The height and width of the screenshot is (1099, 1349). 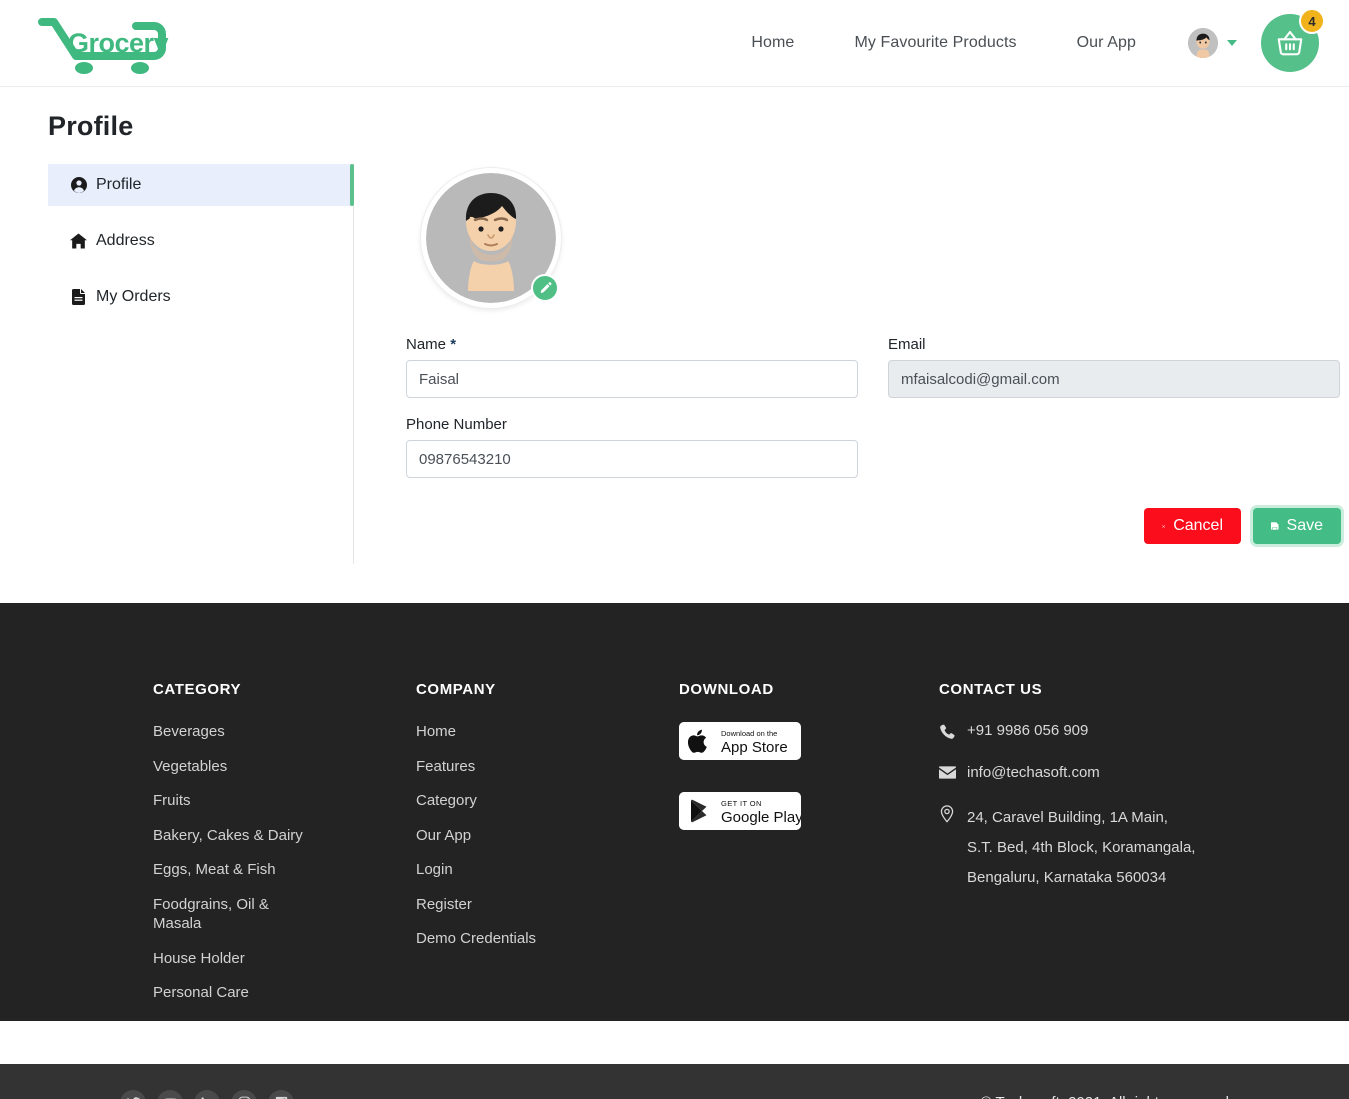 I want to click on edit-avatar-button, so click(x=545, y=288).